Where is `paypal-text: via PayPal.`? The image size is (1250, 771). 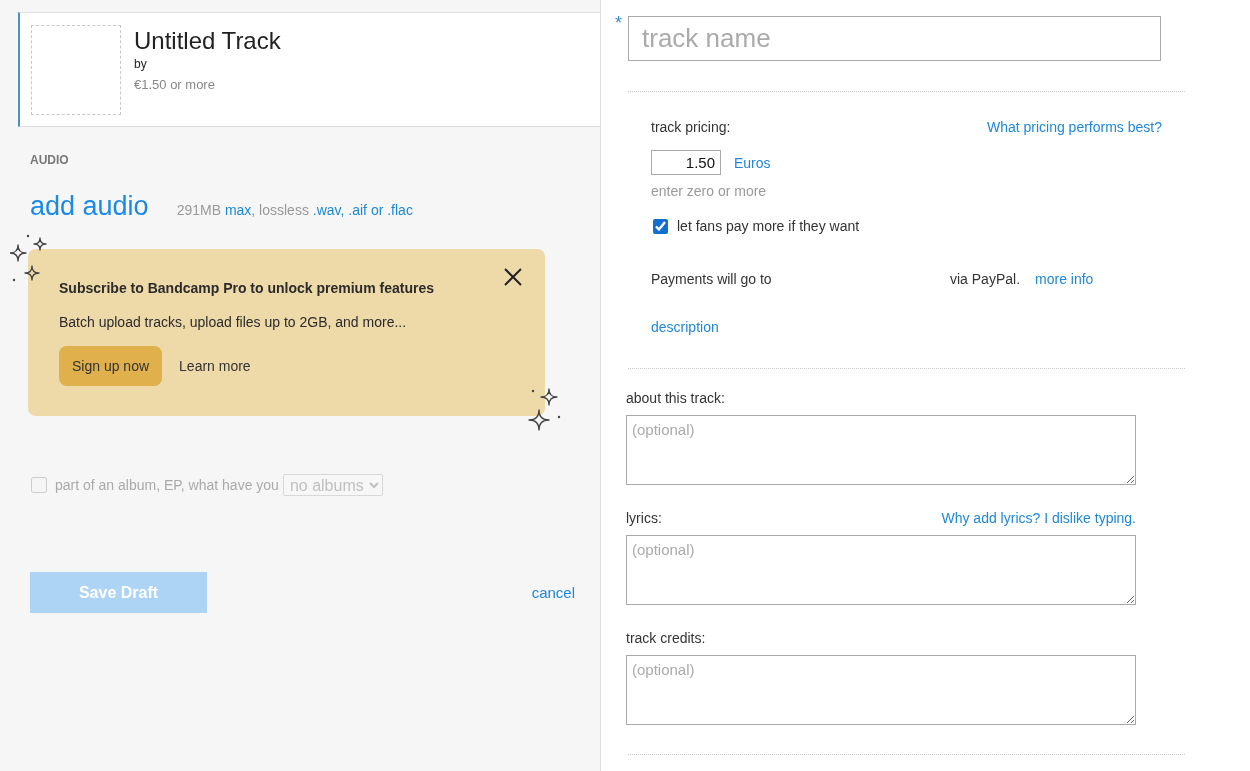
paypal-text: via PayPal. is located at coordinates (985, 279).